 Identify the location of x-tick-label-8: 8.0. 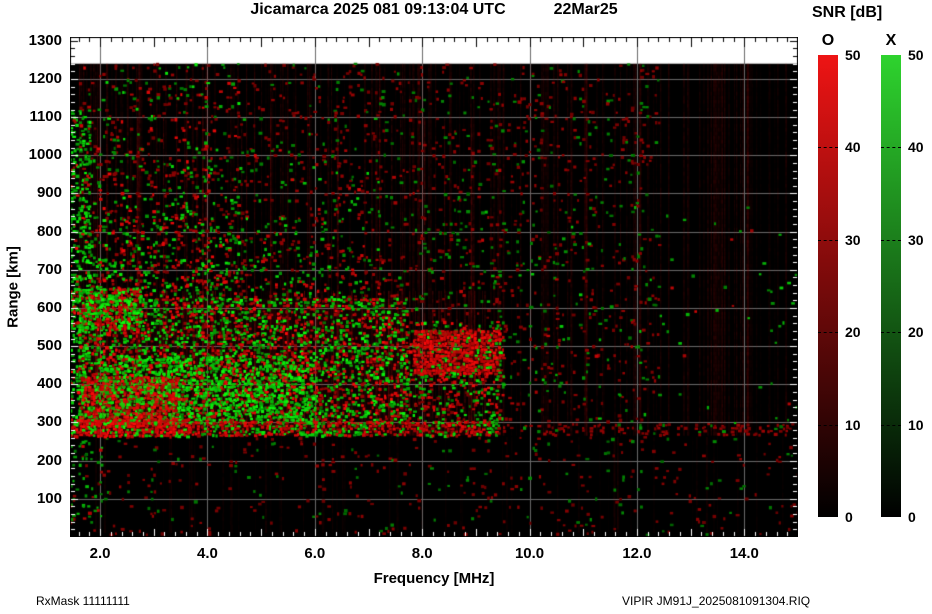
(422, 553).